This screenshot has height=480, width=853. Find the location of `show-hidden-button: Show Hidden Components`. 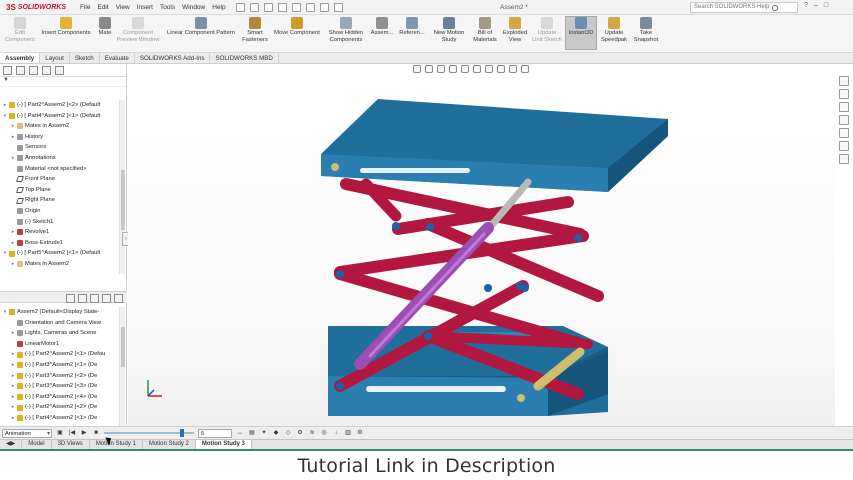

show-hidden-button: Show Hidden Components is located at coordinates (346, 30).